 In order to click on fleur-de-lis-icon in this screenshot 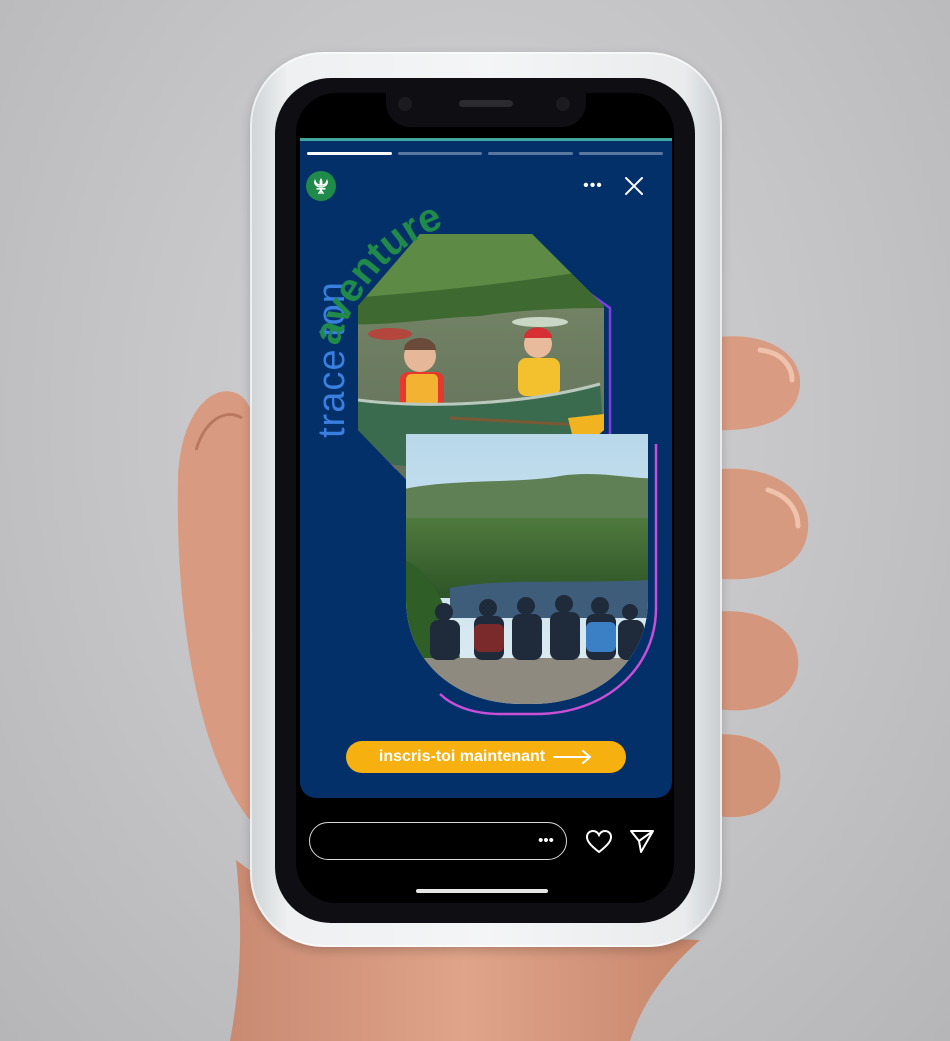, I will do `click(321, 186)`.